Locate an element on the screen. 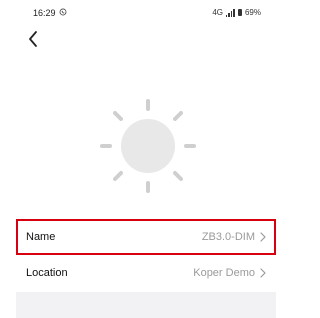 This screenshot has height=318, width=320. network-type: 4G is located at coordinates (217, 12).